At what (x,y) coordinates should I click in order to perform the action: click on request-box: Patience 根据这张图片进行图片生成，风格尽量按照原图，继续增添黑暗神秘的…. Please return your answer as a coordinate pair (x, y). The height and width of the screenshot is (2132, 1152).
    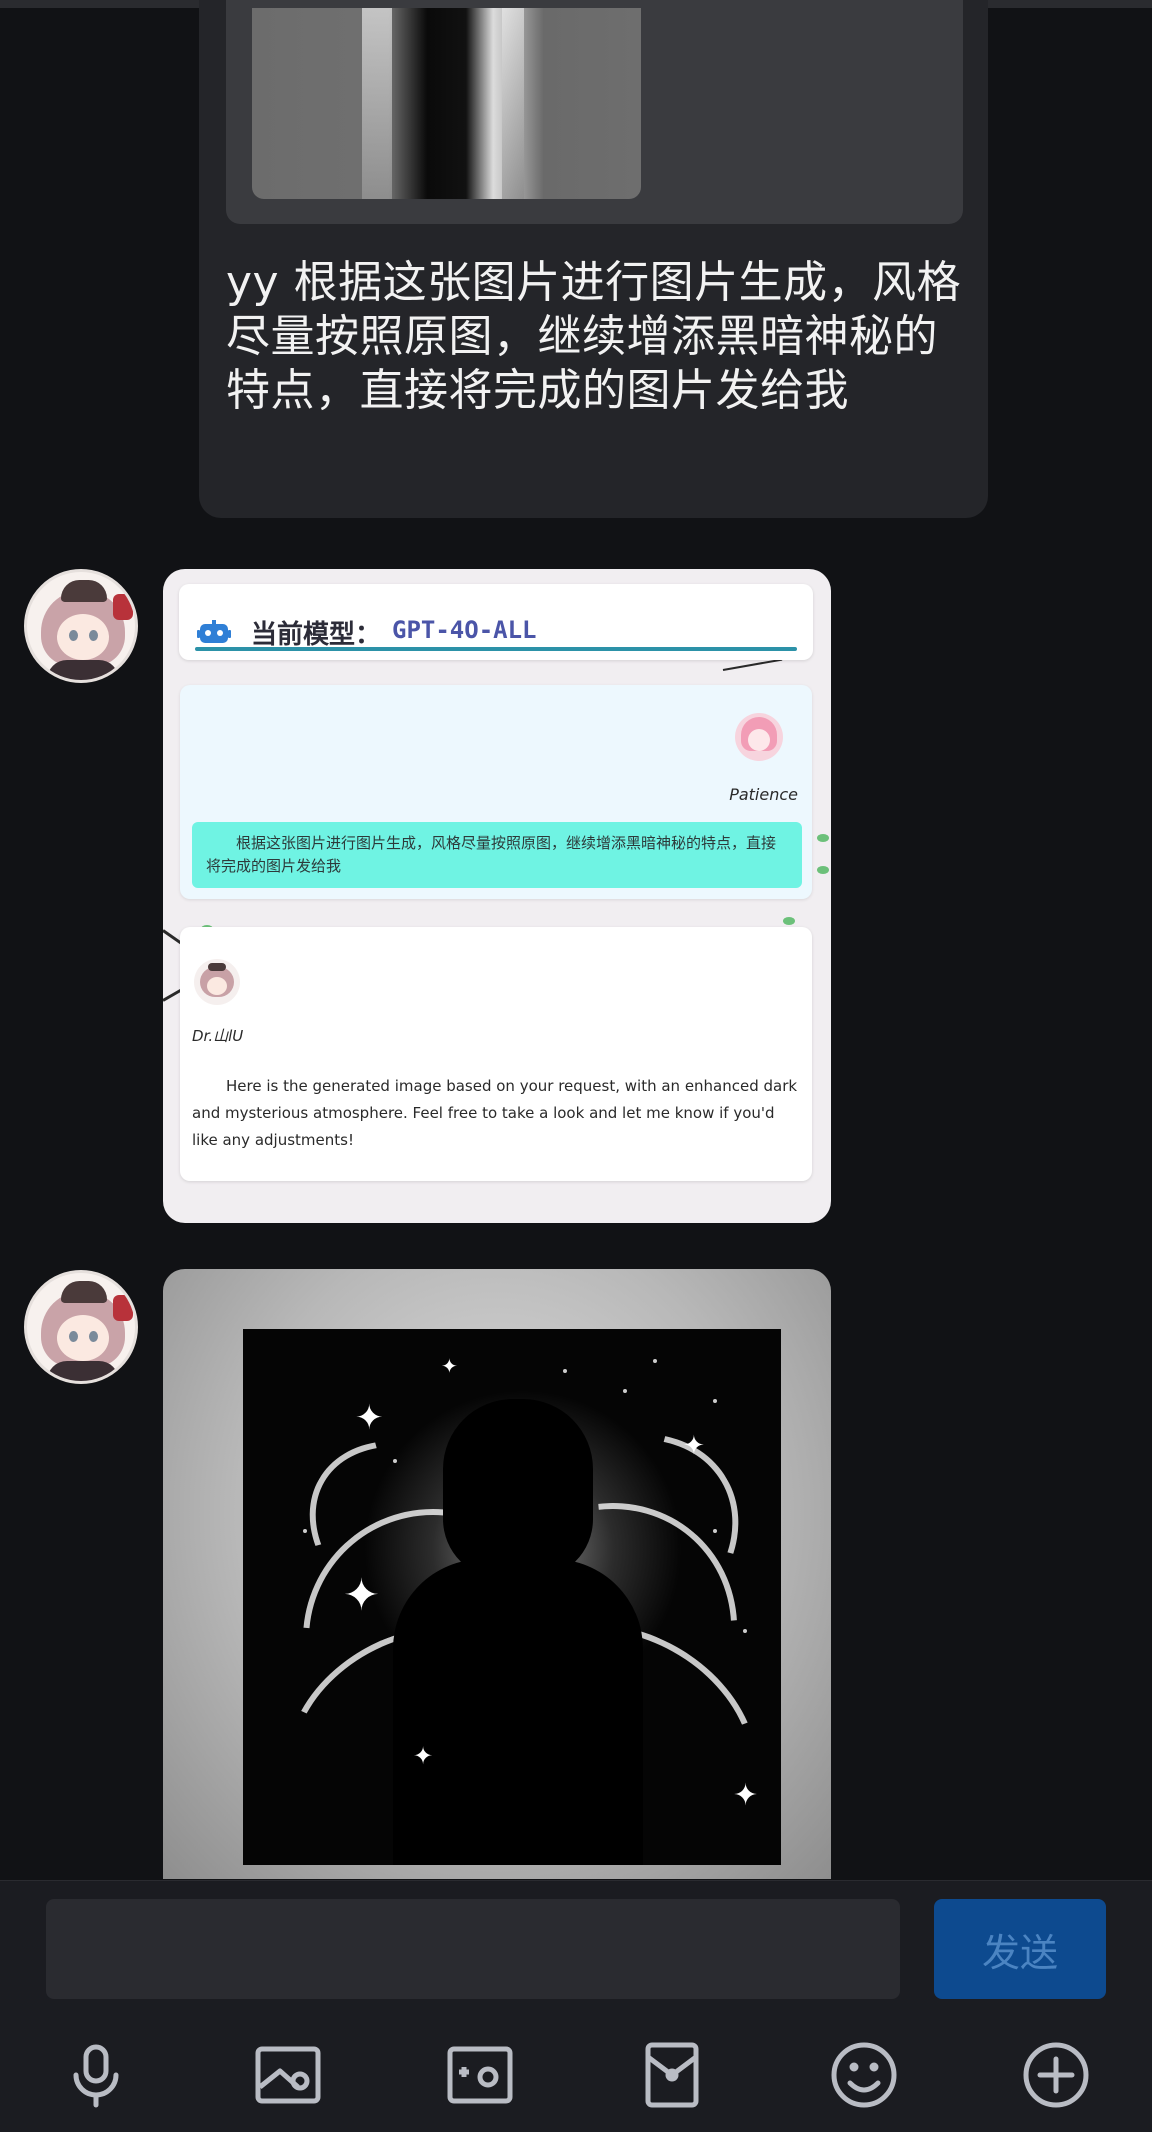
    Looking at the image, I should click on (496, 792).